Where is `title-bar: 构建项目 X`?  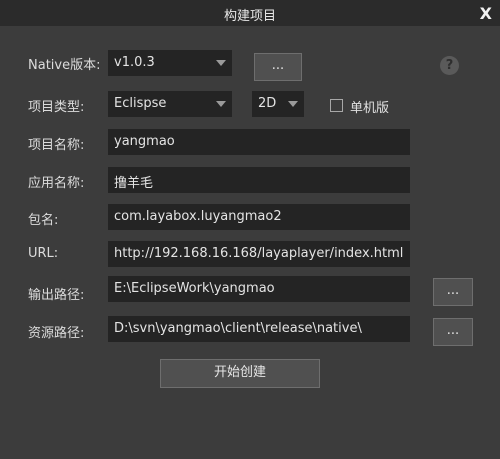
title-bar: 构建项目 X is located at coordinates (250, 13).